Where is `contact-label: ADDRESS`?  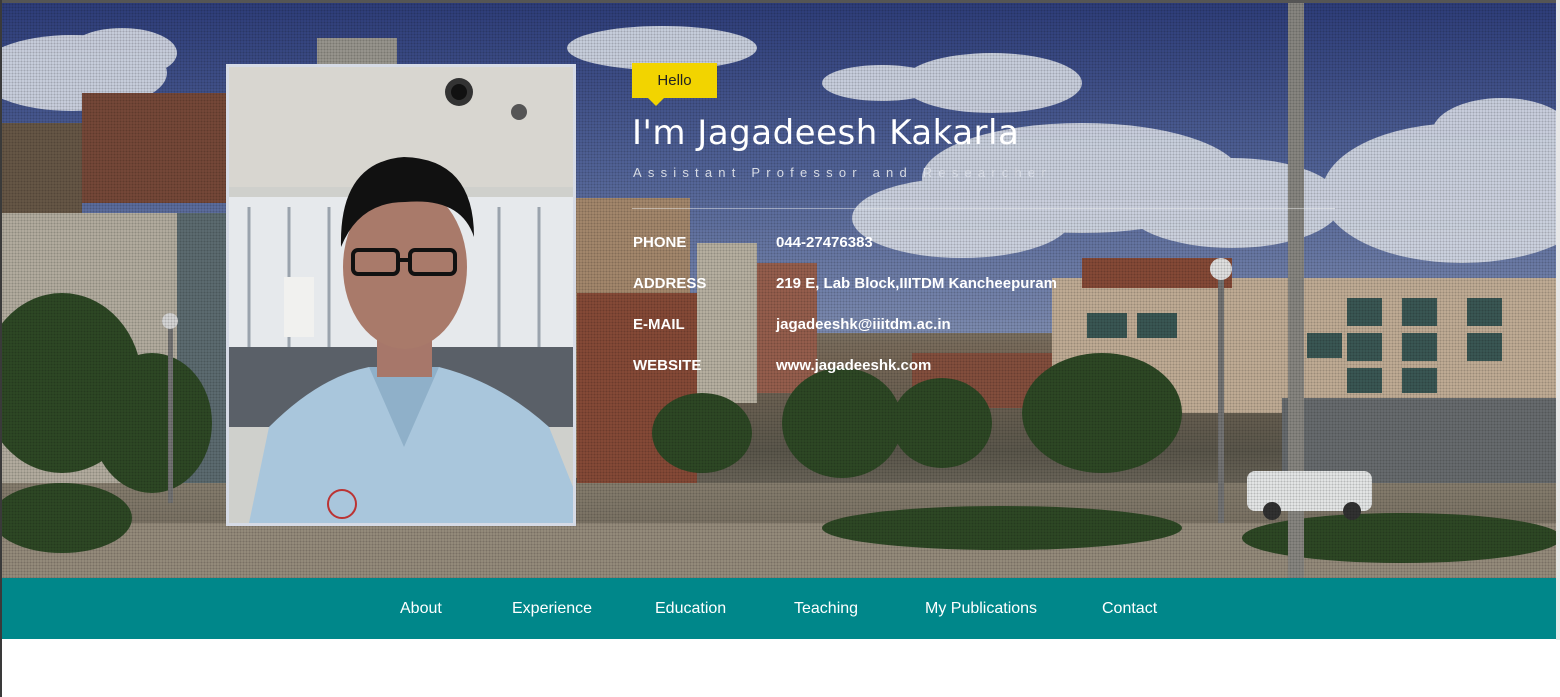 contact-label: ADDRESS is located at coordinates (670, 283).